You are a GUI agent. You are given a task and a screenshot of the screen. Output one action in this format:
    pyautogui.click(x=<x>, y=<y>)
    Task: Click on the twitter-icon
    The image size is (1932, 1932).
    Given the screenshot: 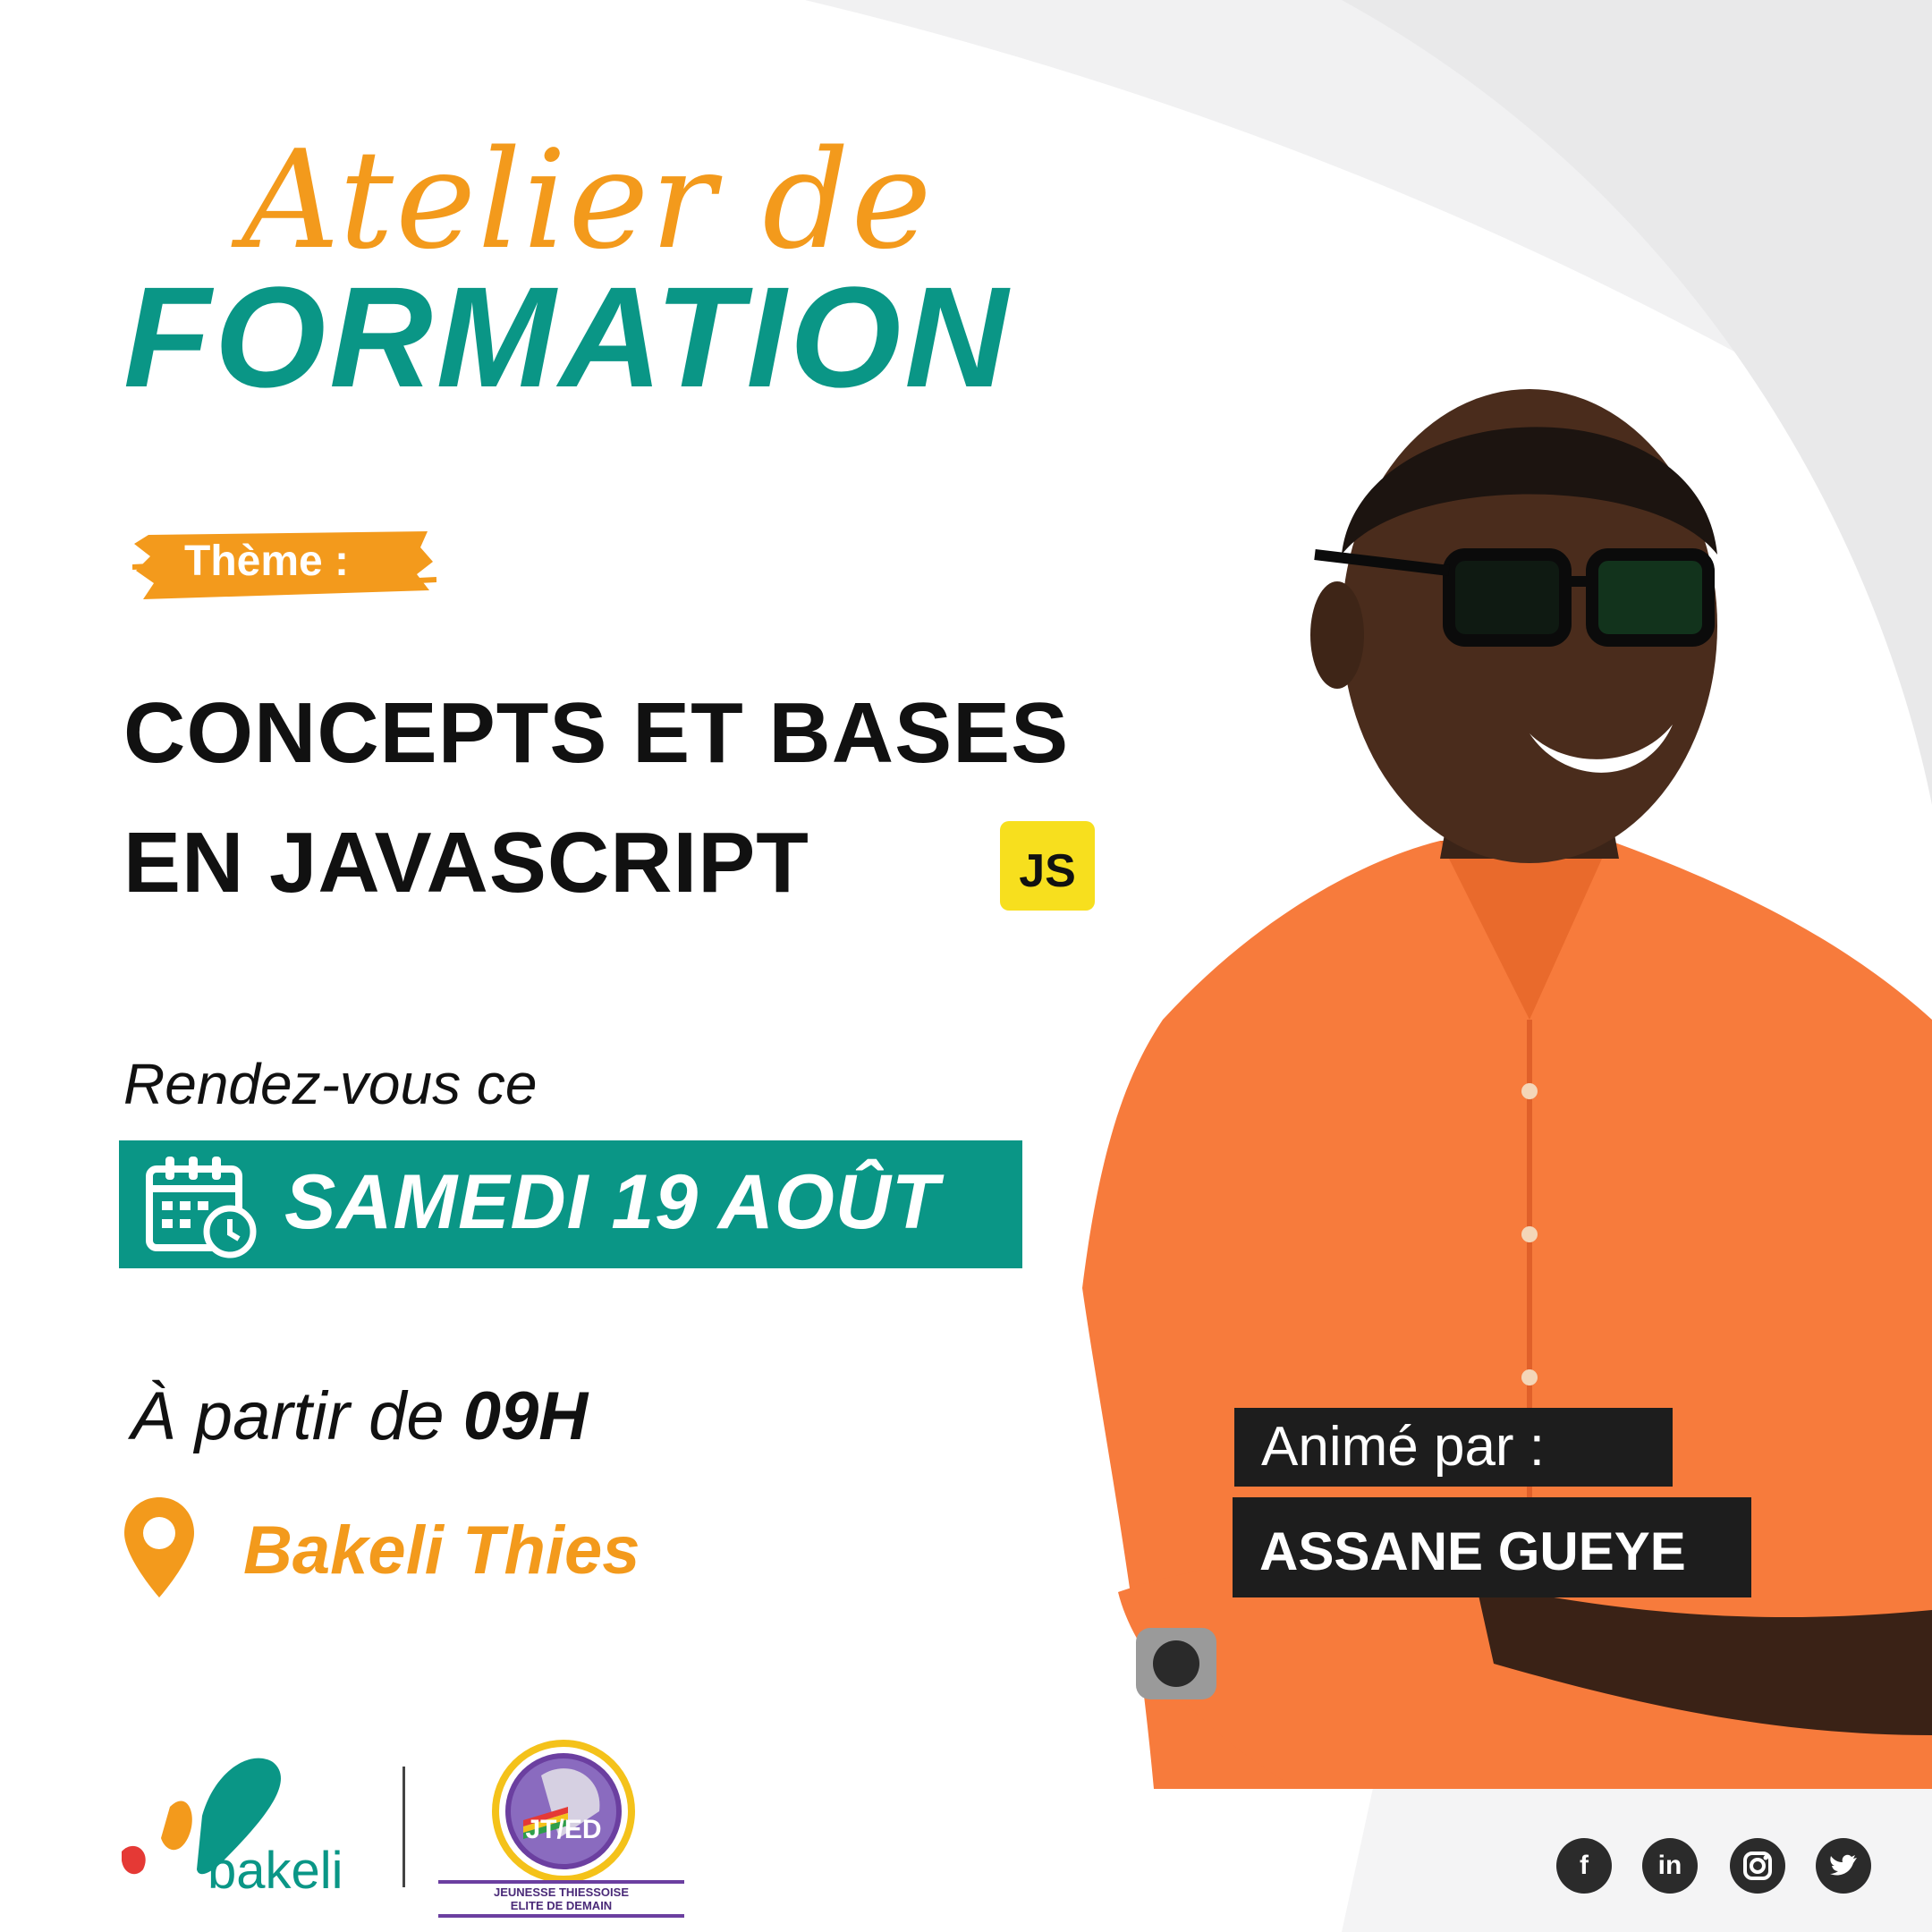 What is the action you would take?
    pyautogui.click(x=1843, y=1866)
    